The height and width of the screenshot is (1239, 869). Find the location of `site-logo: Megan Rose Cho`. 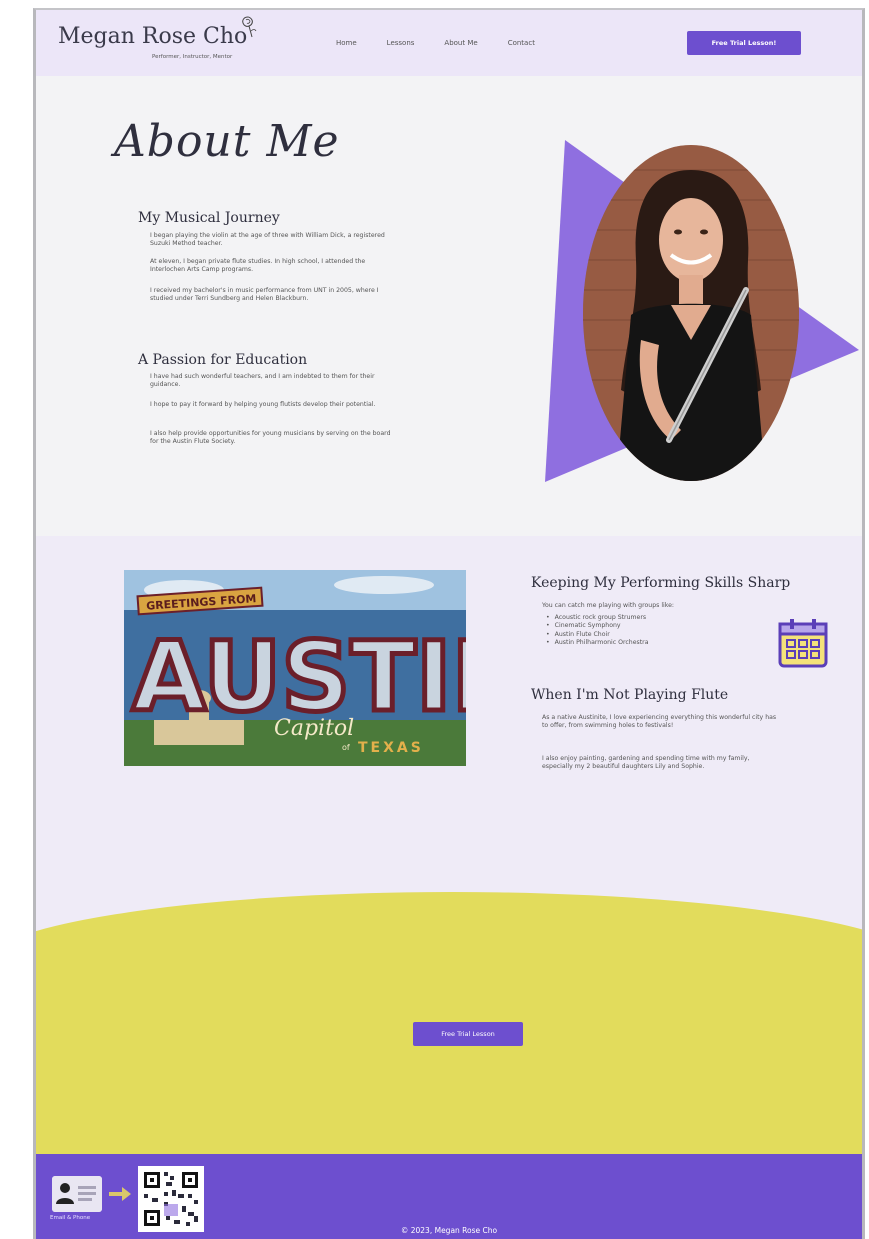

site-logo: Megan Rose Cho is located at coordinates (152, 36).